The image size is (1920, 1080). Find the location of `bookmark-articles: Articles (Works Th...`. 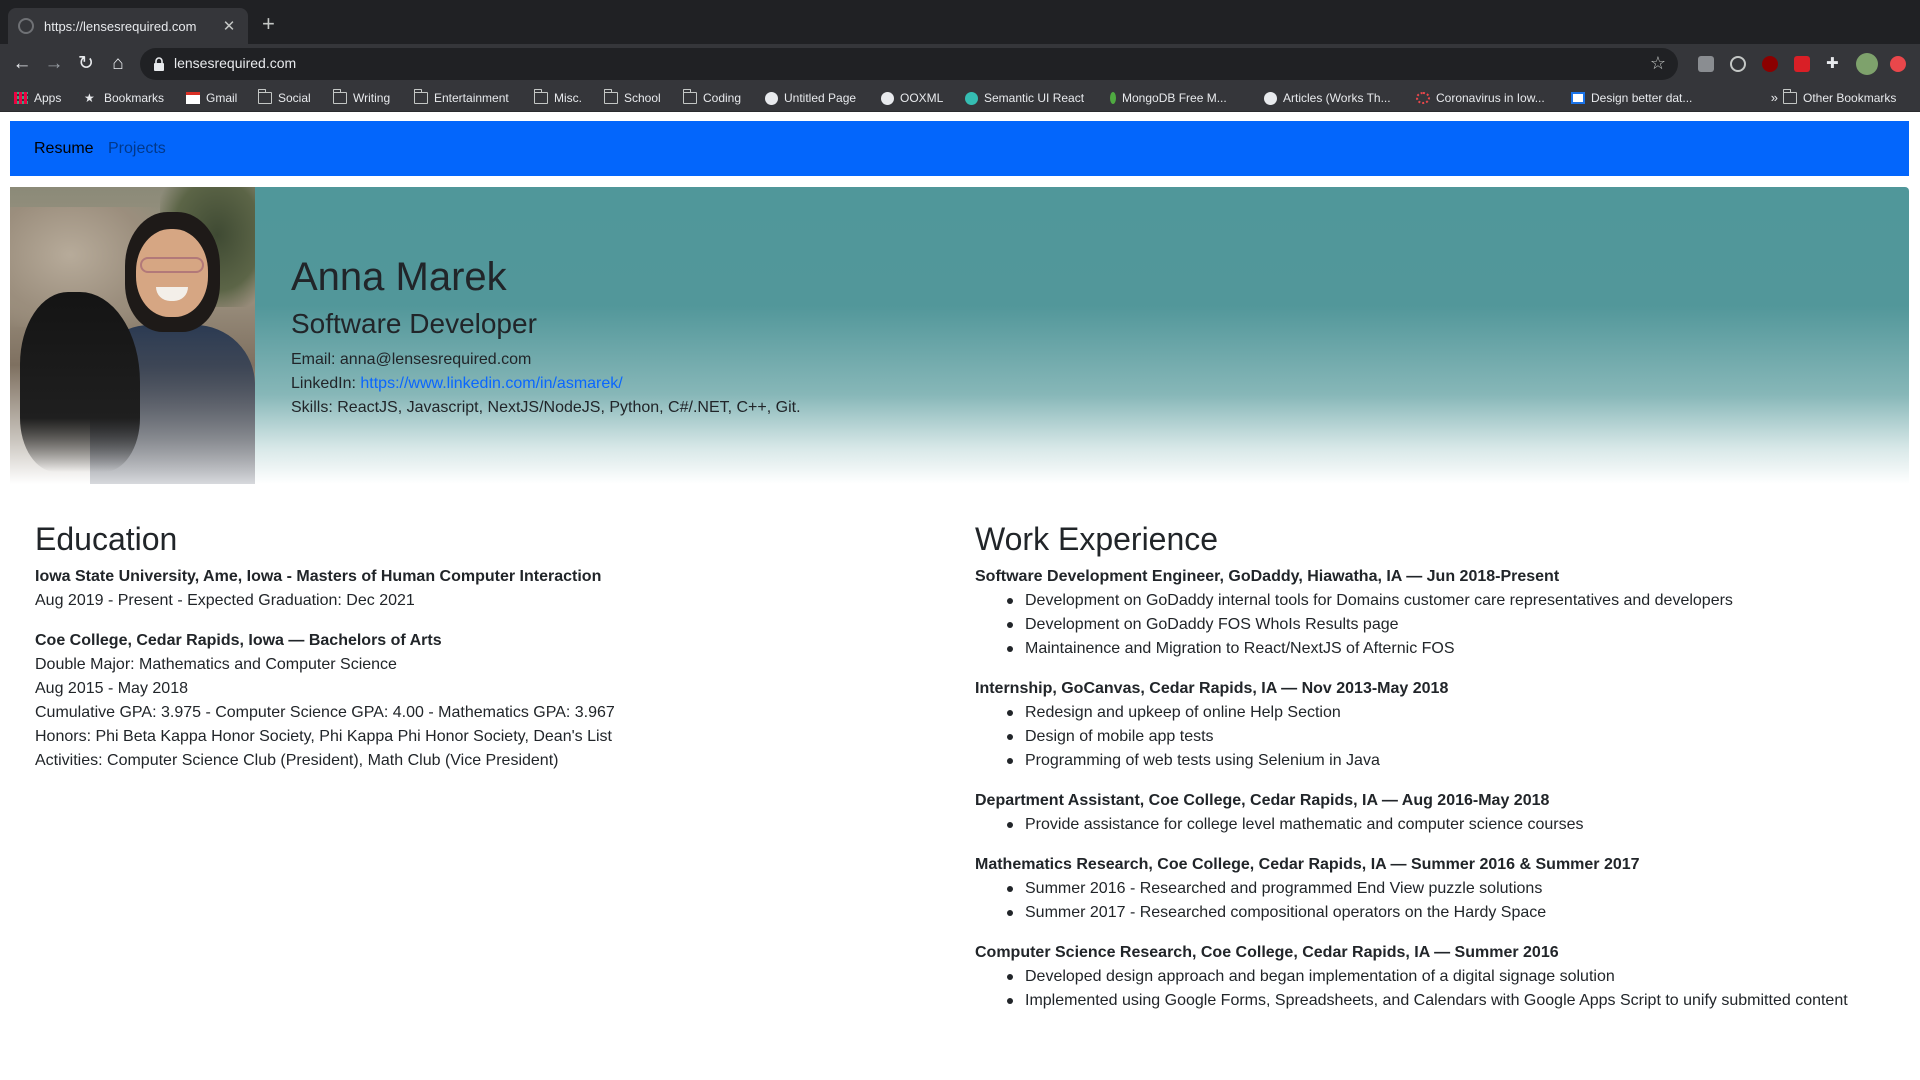

bookmark-articles: Articles (Works Th... is located at coordinates (1327, 98).